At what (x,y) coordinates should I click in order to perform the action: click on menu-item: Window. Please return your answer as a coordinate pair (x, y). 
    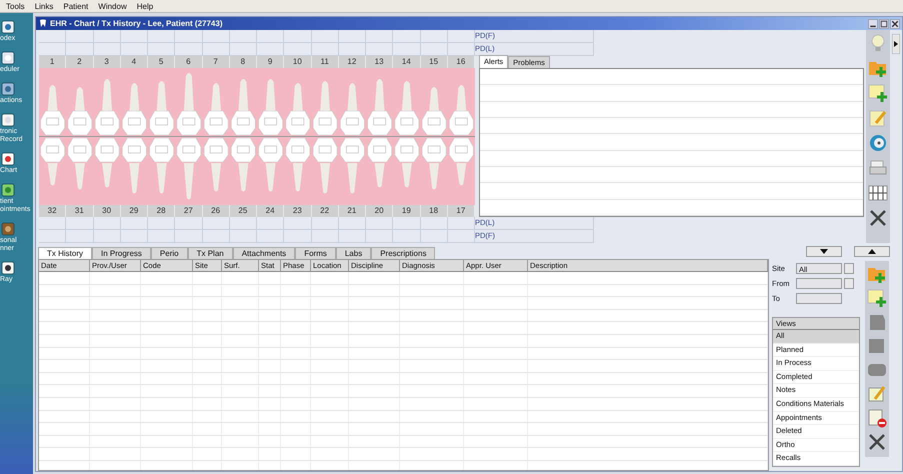
    Looking at the image, I should click on (112, 6).